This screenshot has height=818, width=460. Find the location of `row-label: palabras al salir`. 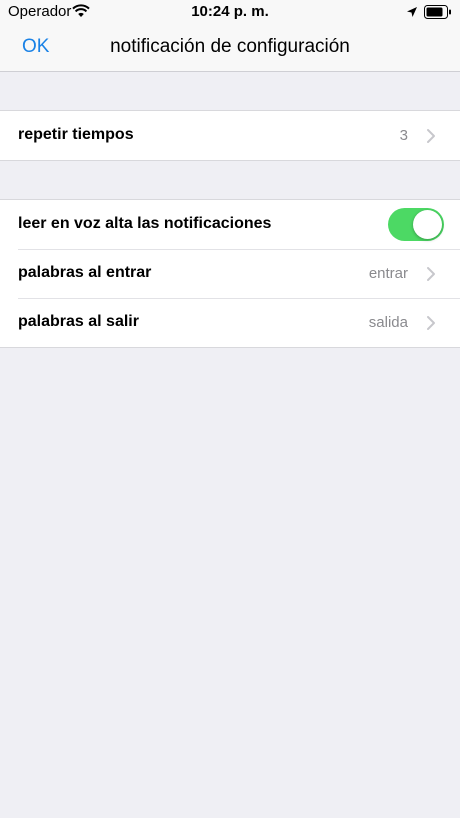

row-label: palabras al salir is located at coordinates (78, 321).